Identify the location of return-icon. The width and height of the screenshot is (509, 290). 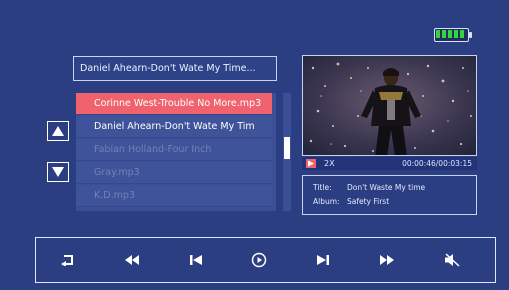
(67, 260).